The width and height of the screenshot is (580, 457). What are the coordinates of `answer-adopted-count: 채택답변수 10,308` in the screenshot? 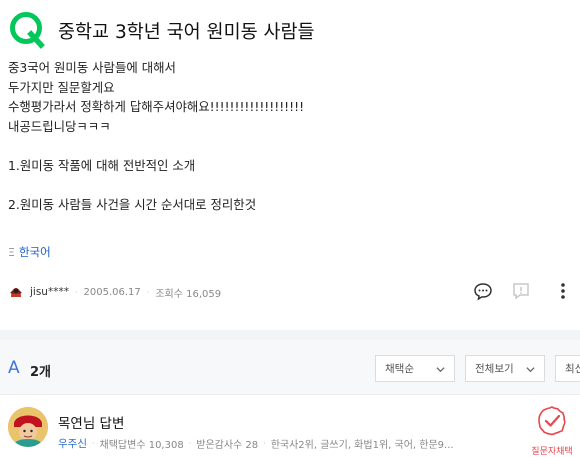 It's located at (141, 445).